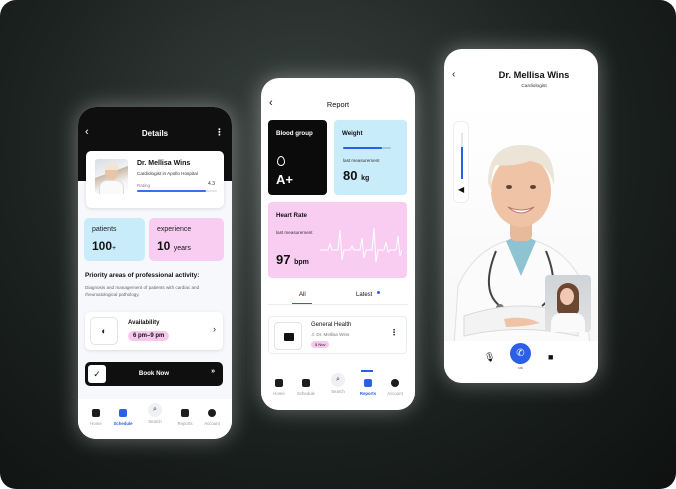 The width and height of the screenshot is (676, 489). What do you see at coordinates (104, 331) in the screenshot?
I see `clock-icon: ◐` at bounding box center [104, 331].